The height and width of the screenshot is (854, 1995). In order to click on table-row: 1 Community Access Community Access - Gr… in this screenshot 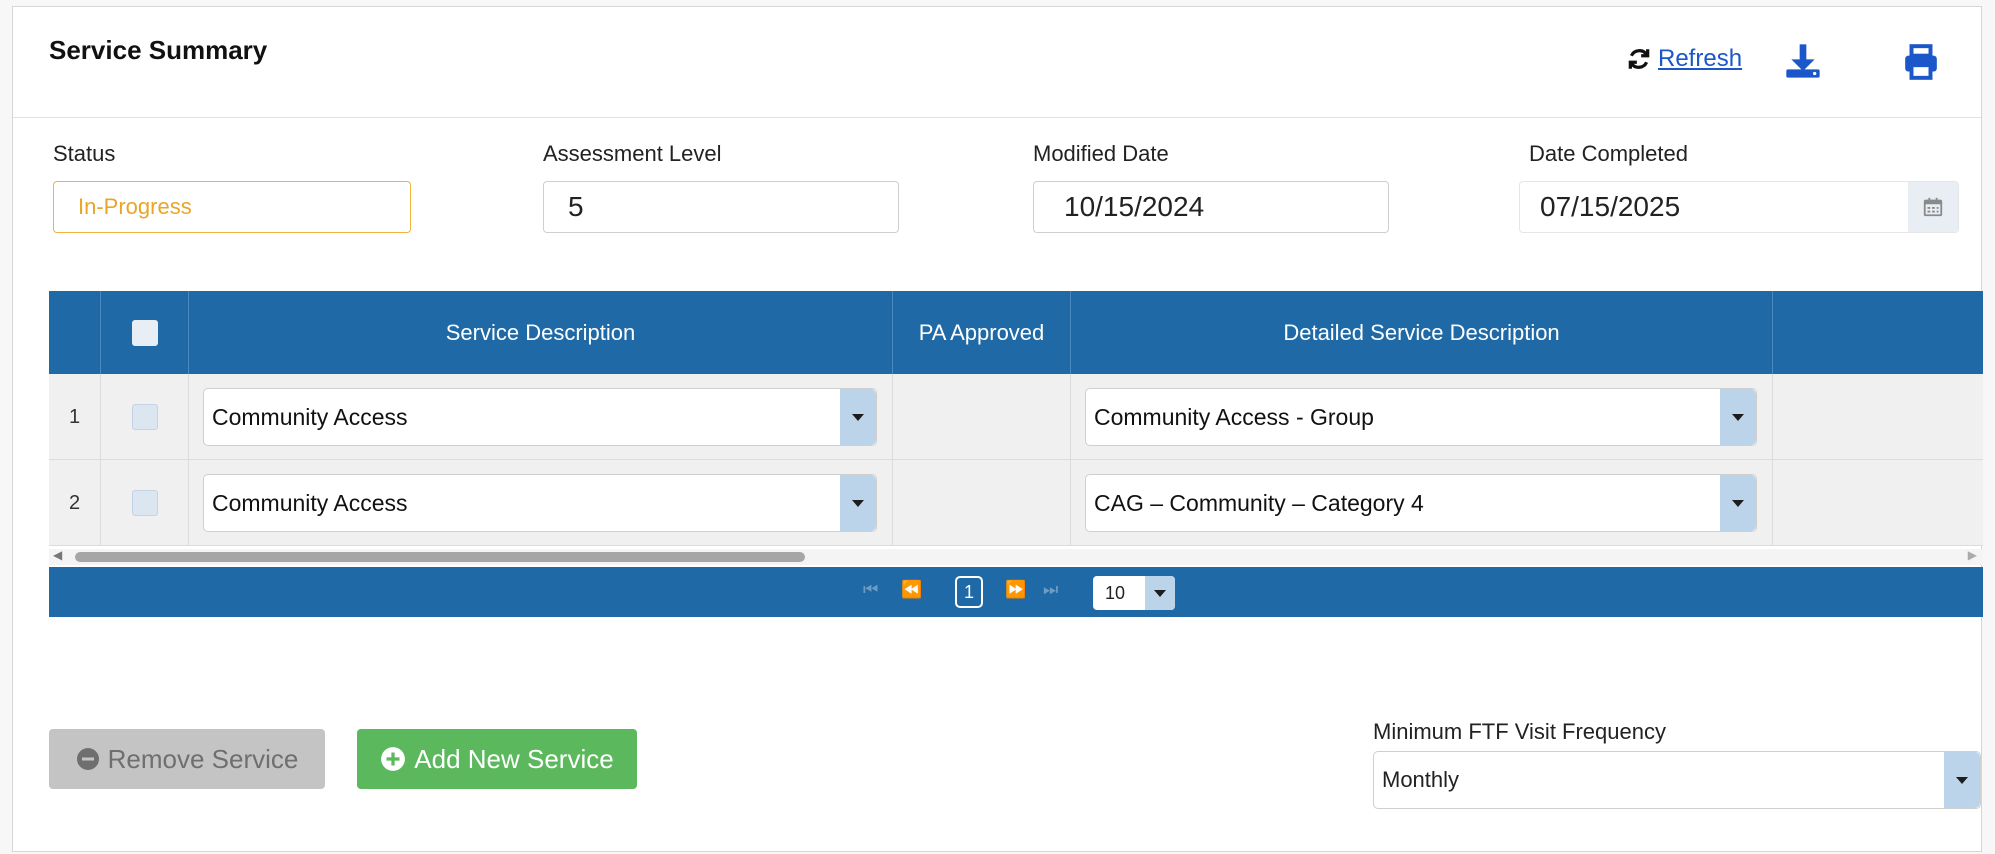, I will do `click(1016, 417)`.